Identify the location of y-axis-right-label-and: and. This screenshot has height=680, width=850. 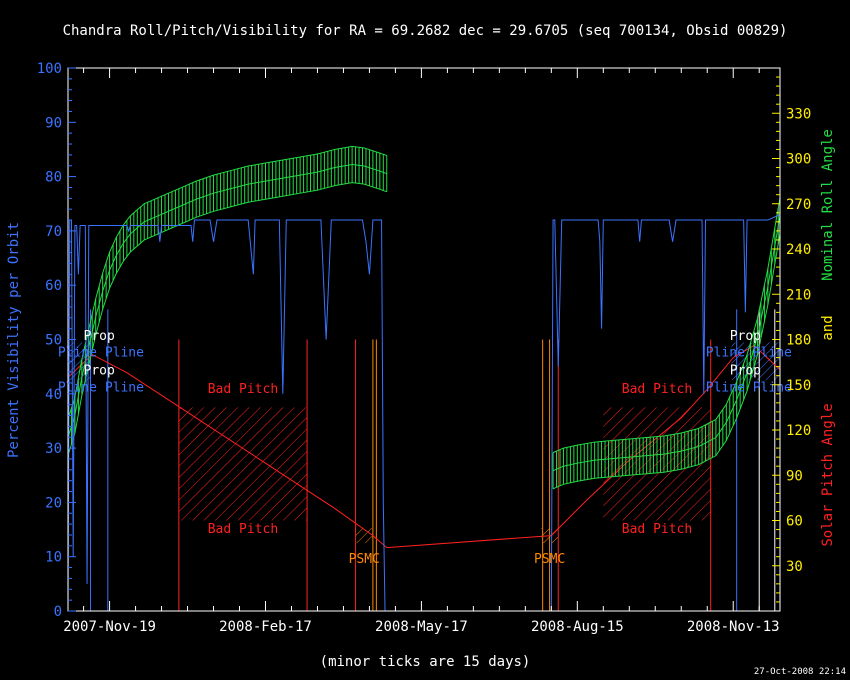
(828, 327).